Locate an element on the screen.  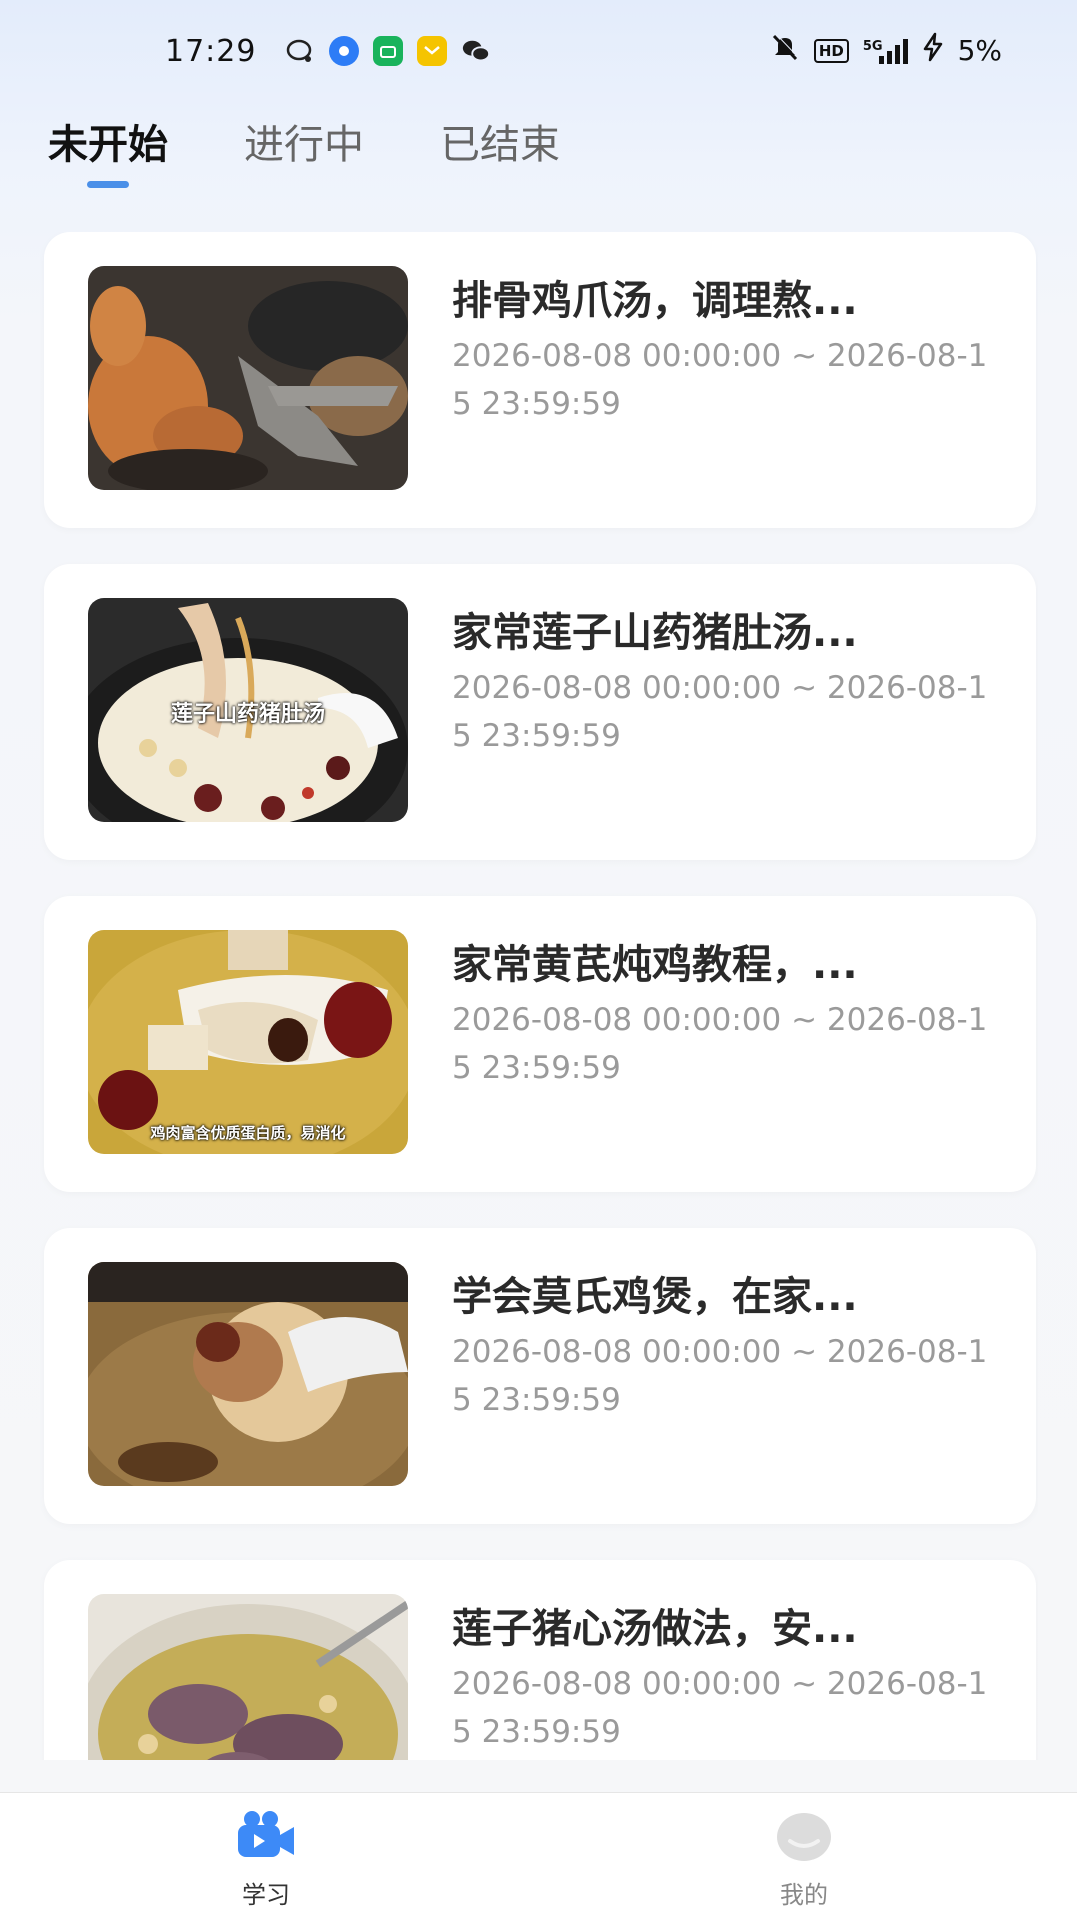
charging-icon is located at coordinates (933, 50).